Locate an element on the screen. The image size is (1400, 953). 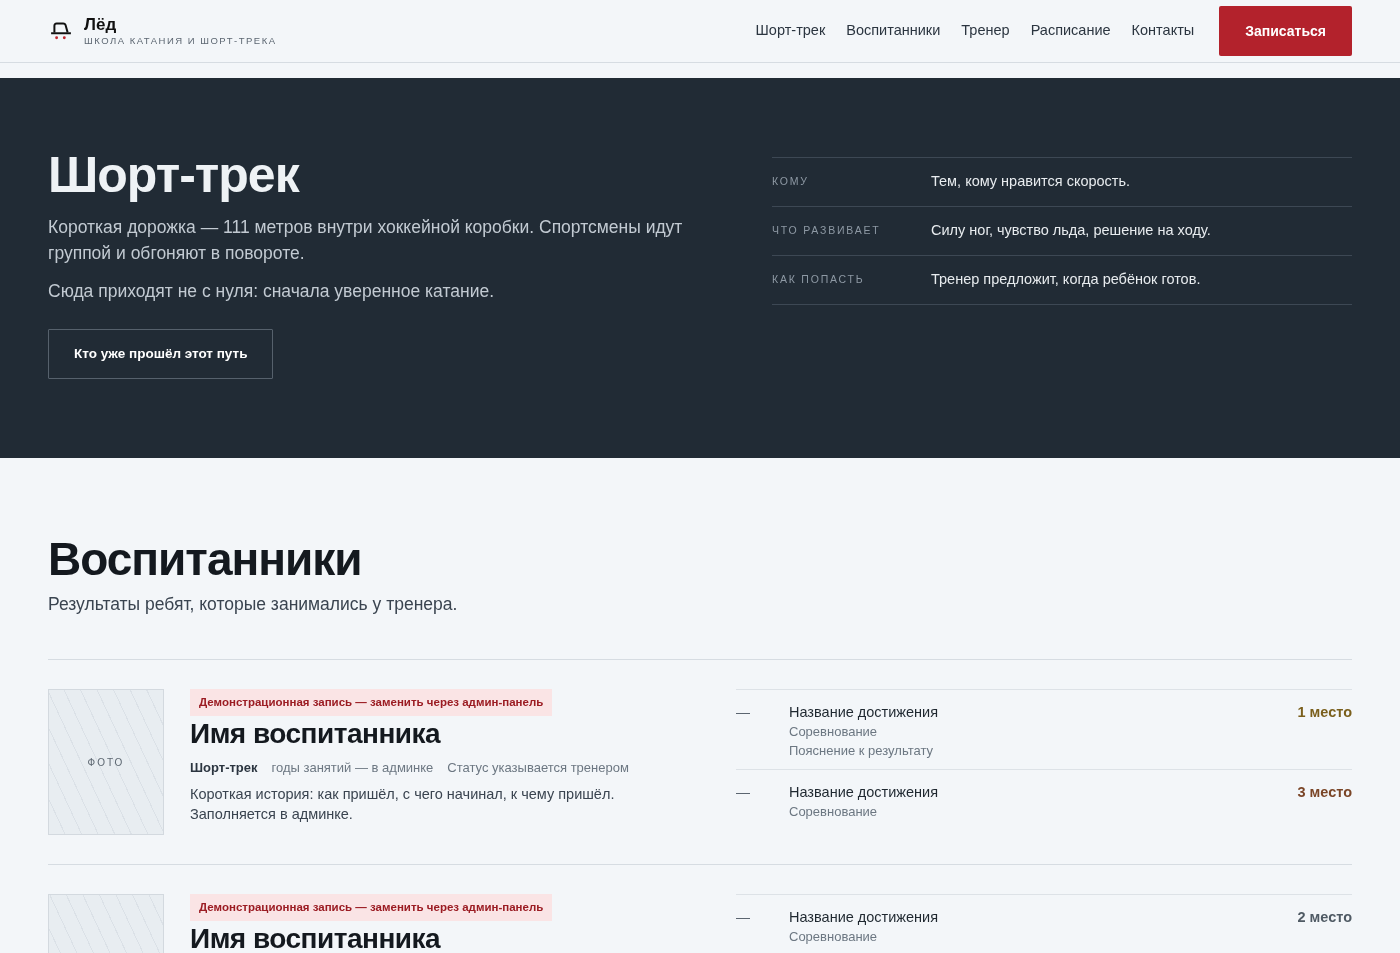
hero-text: Сюда приходят не с нуля: сначала уверенное катание. is located at coordinates (272, 291).